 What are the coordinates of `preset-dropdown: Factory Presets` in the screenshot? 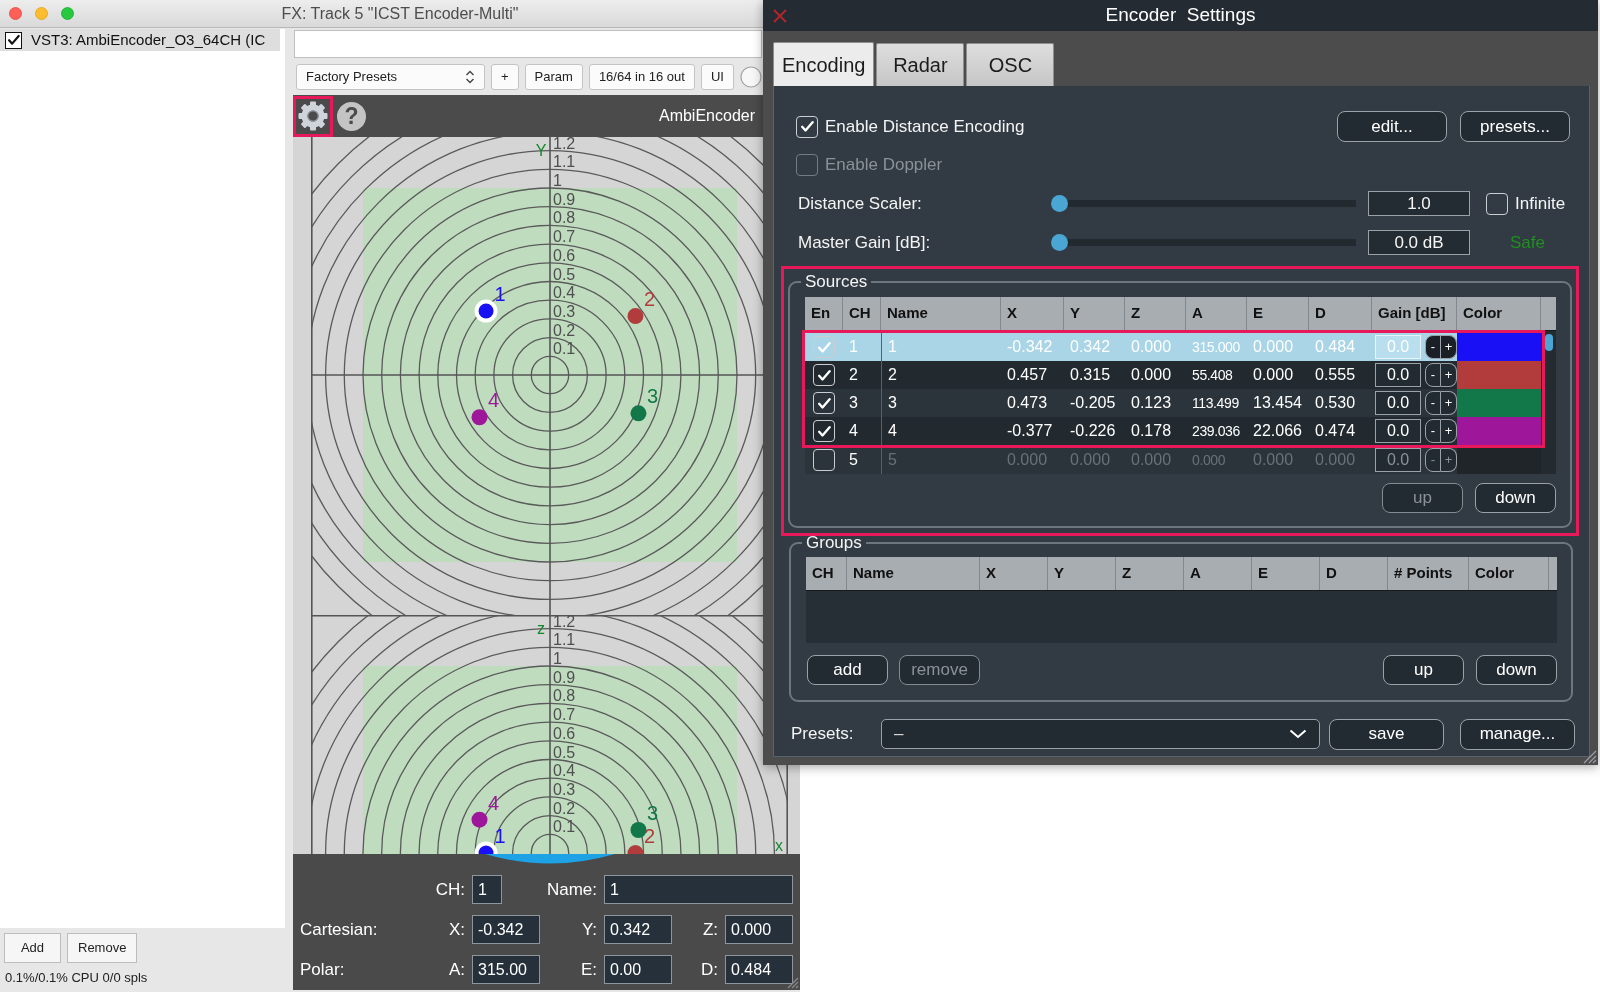 It's located at (390, 77).